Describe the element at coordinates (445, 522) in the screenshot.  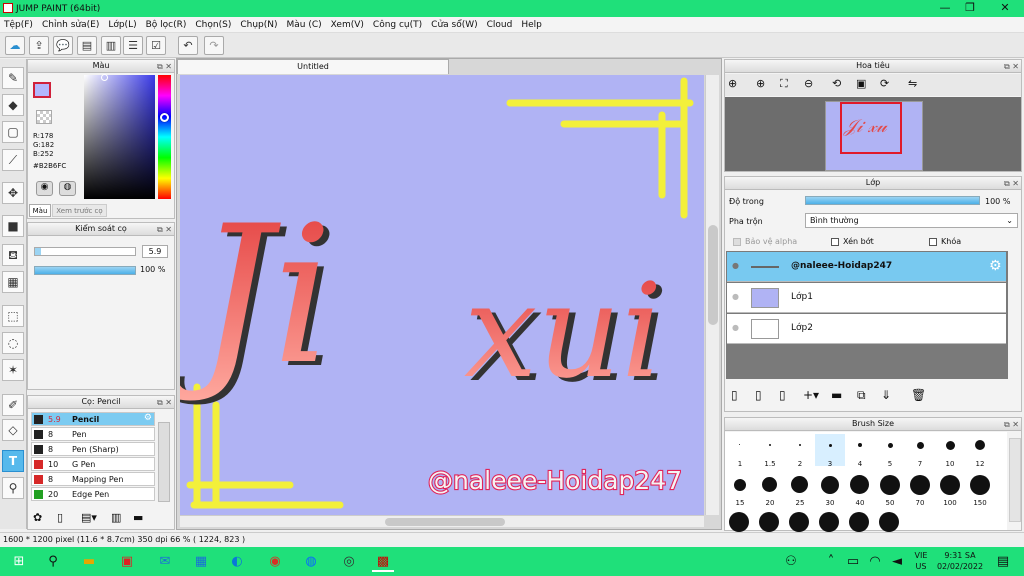
I see `horizontal-scroll-thumb` at that location.